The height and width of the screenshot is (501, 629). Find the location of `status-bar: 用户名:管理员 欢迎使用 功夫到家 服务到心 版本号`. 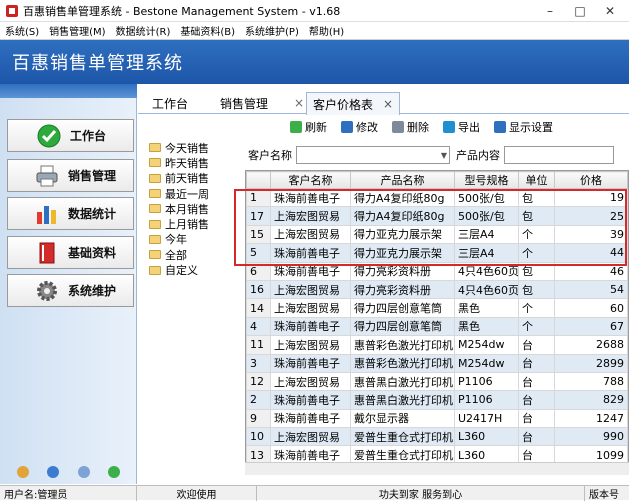

status-bar: 用户名:管理员 欢迎使用 功夫到家 服务到心 版本号 is located at coordinates (314, 493).